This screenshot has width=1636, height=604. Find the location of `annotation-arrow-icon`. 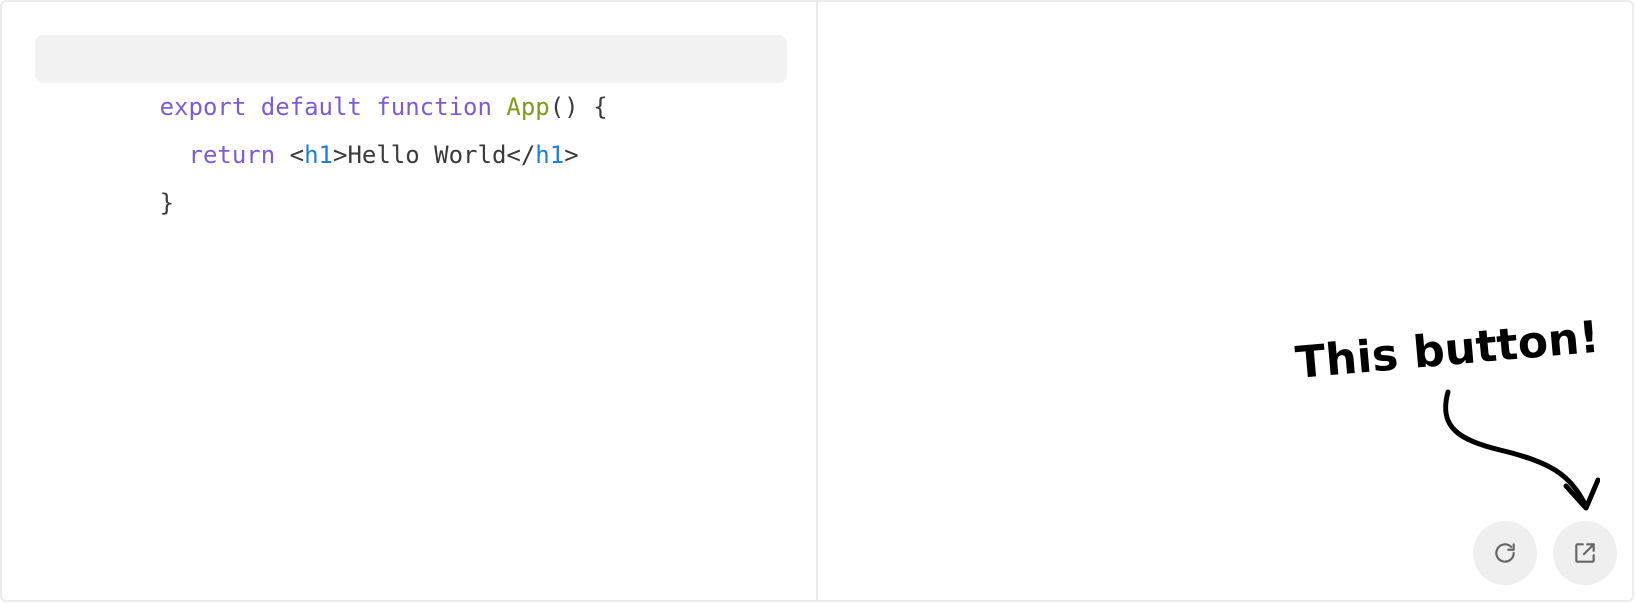

annotation-arrow-icon is located at coordinates (1521, 450).